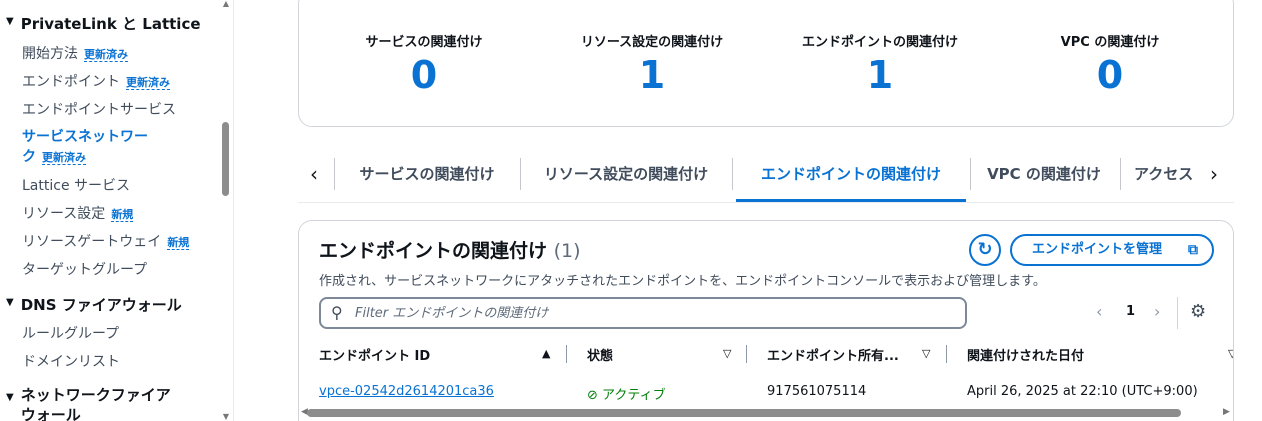 The image size is (1262, 421). What do you see at coordinates (95, 395) in the screenshot?
I see `nav-section-title-line1: ネットワークファイア` at bounding box center [95, 395].